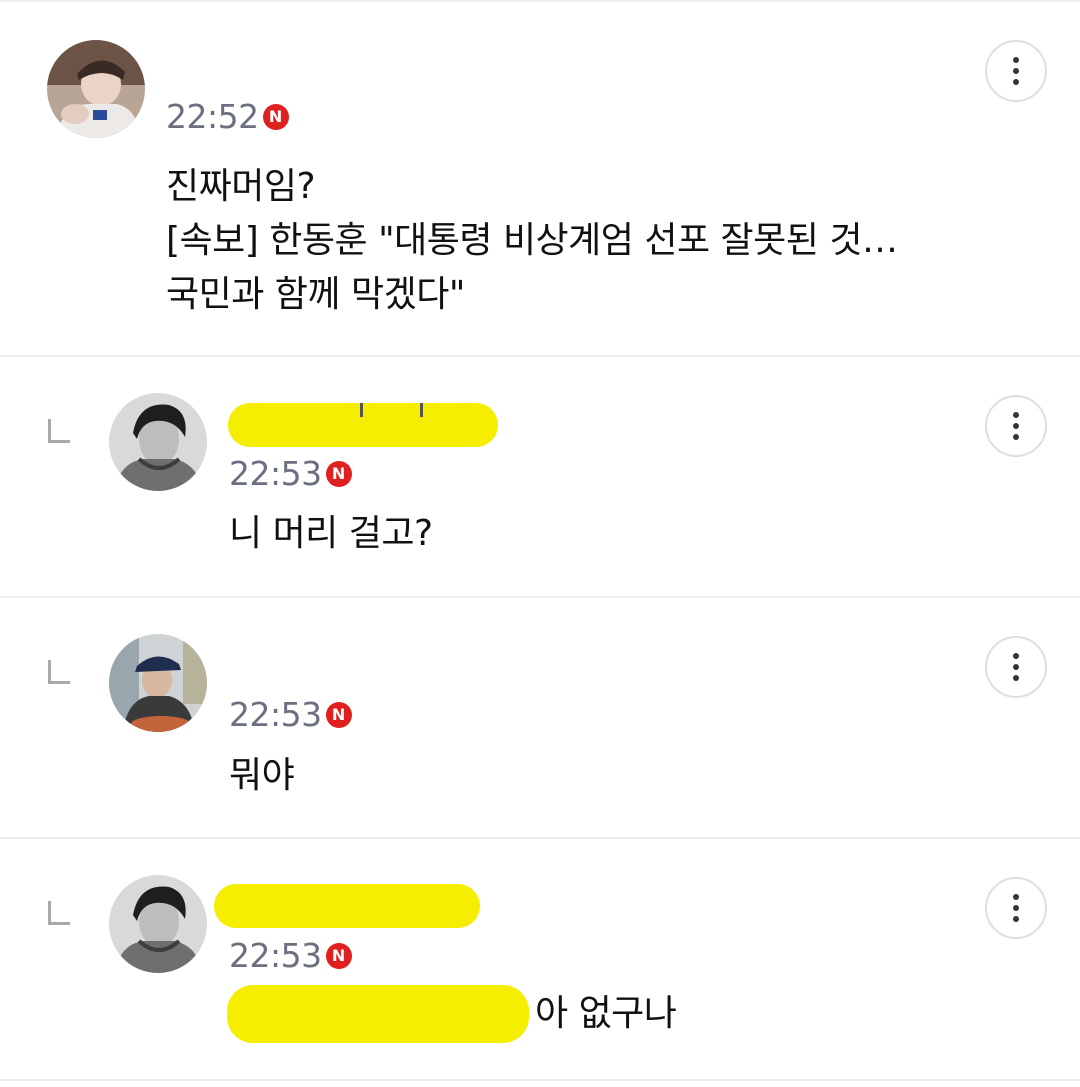 This screenshot has width=1080, height=1087. What do you see at coordinates (262, 775) in the screenshot?
I see `comment-text: 뭐야` at bounding box center [262, 775].